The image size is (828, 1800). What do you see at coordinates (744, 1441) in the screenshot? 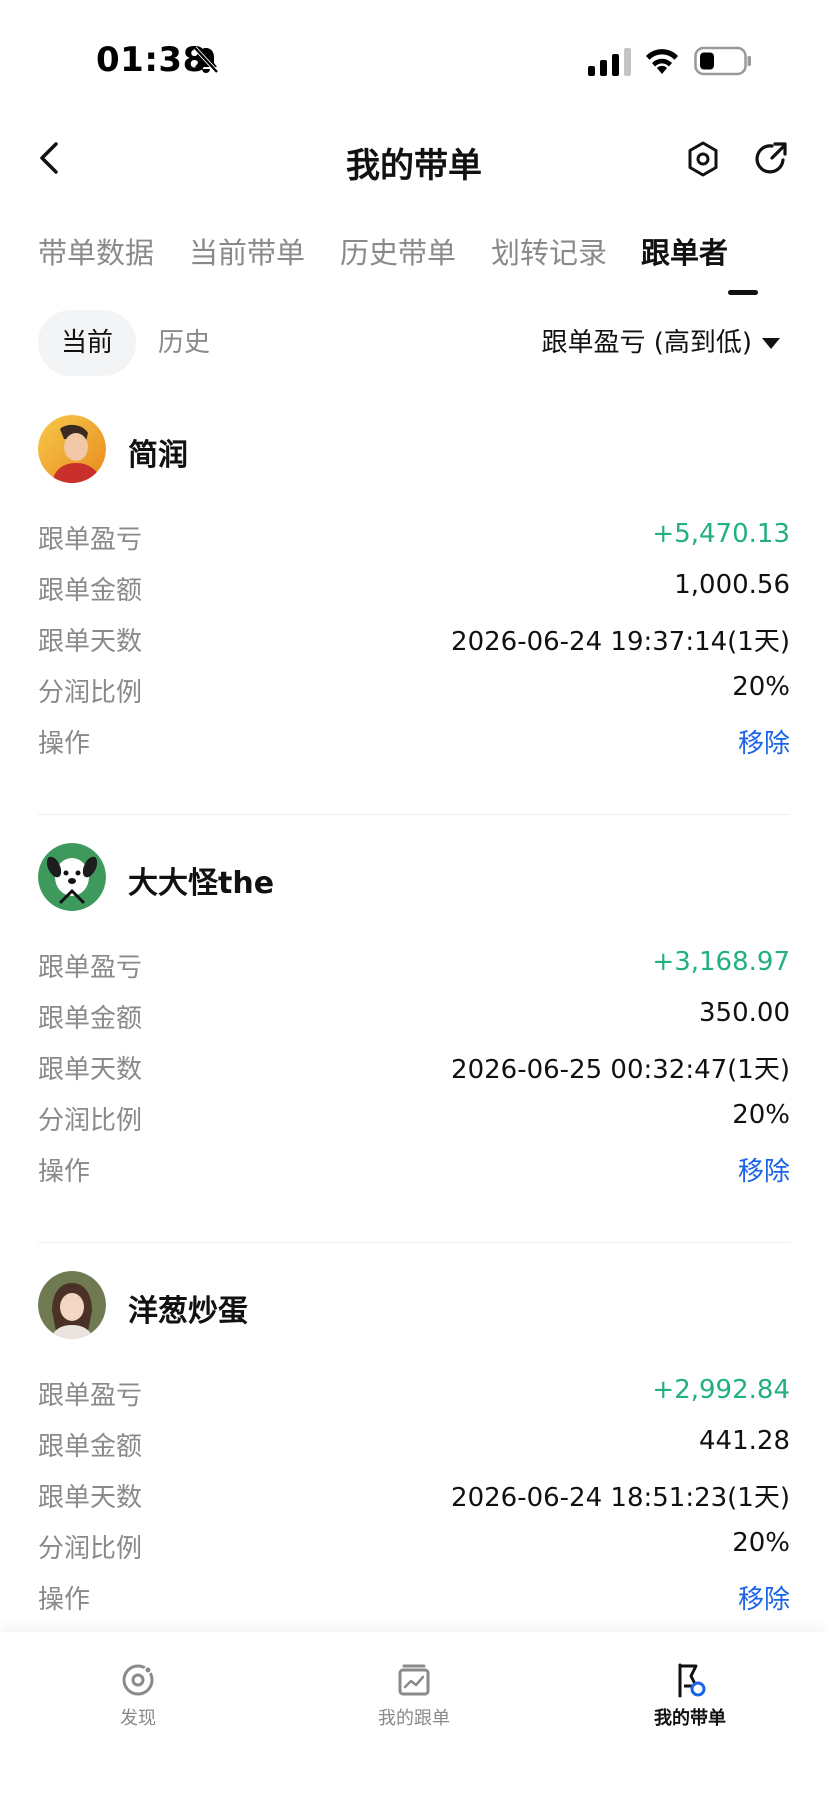
I see `amount-value: 441.28` at bounding box center [744, 1441].